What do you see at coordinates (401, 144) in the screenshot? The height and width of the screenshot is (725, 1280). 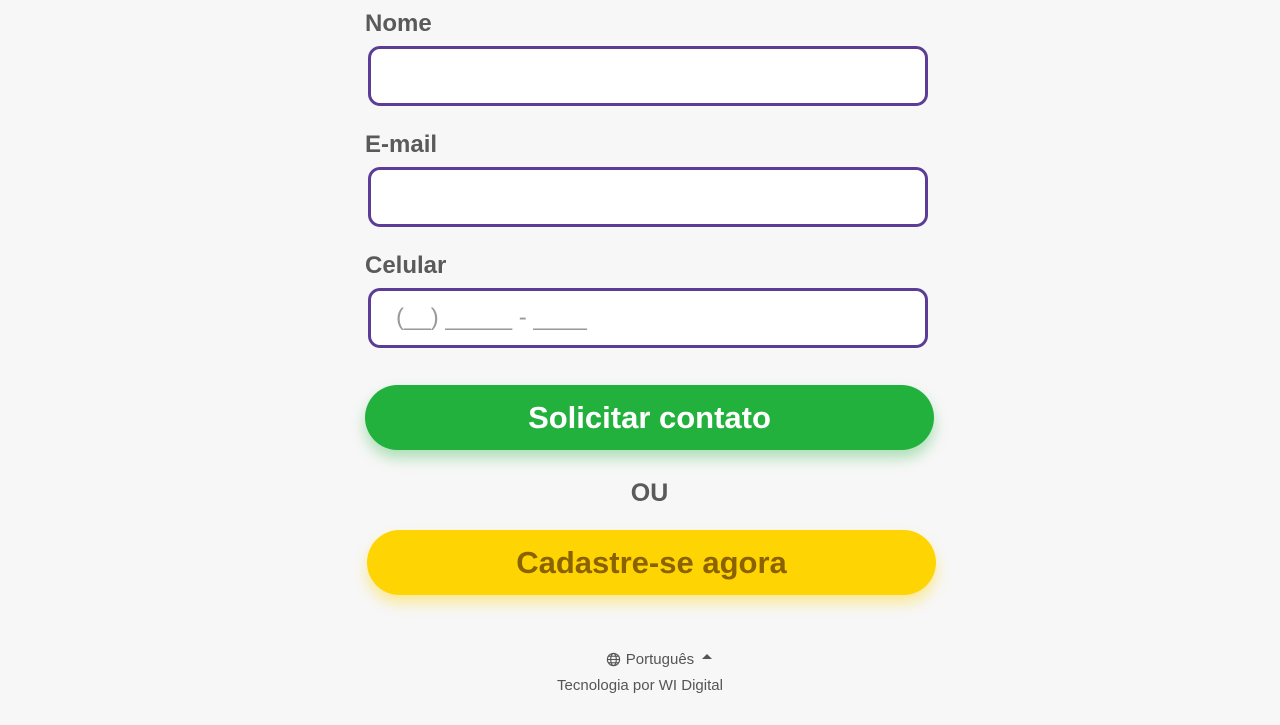 I see `email-label: E-mail` at bounding box center [401, 144].